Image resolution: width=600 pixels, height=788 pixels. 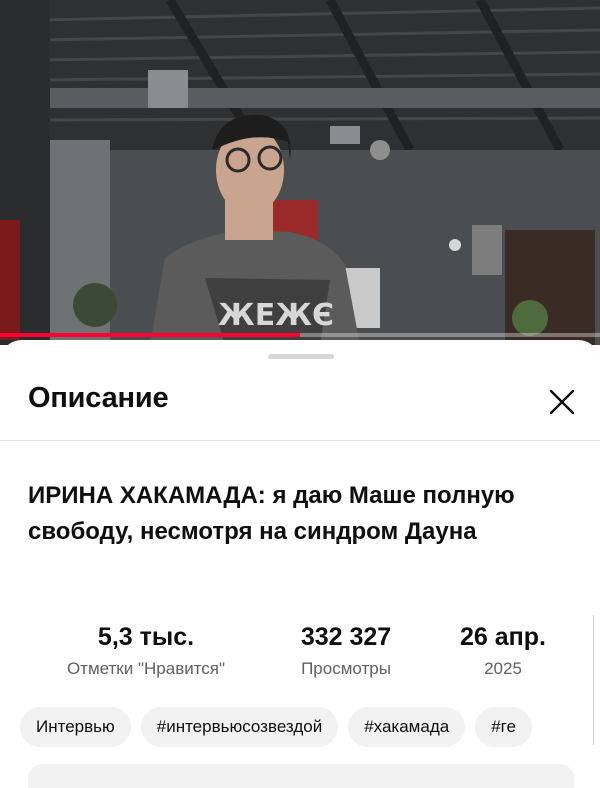 I want to click on likes-label: Отметки "Нравится", so click(x=146, y=668).